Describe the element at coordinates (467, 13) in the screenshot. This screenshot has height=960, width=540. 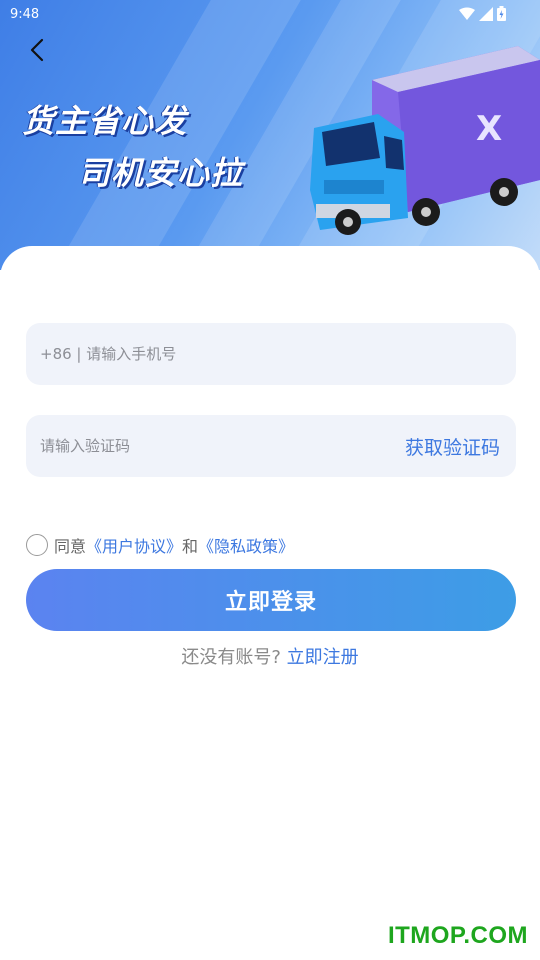
I see `wifi-icon` at that location.